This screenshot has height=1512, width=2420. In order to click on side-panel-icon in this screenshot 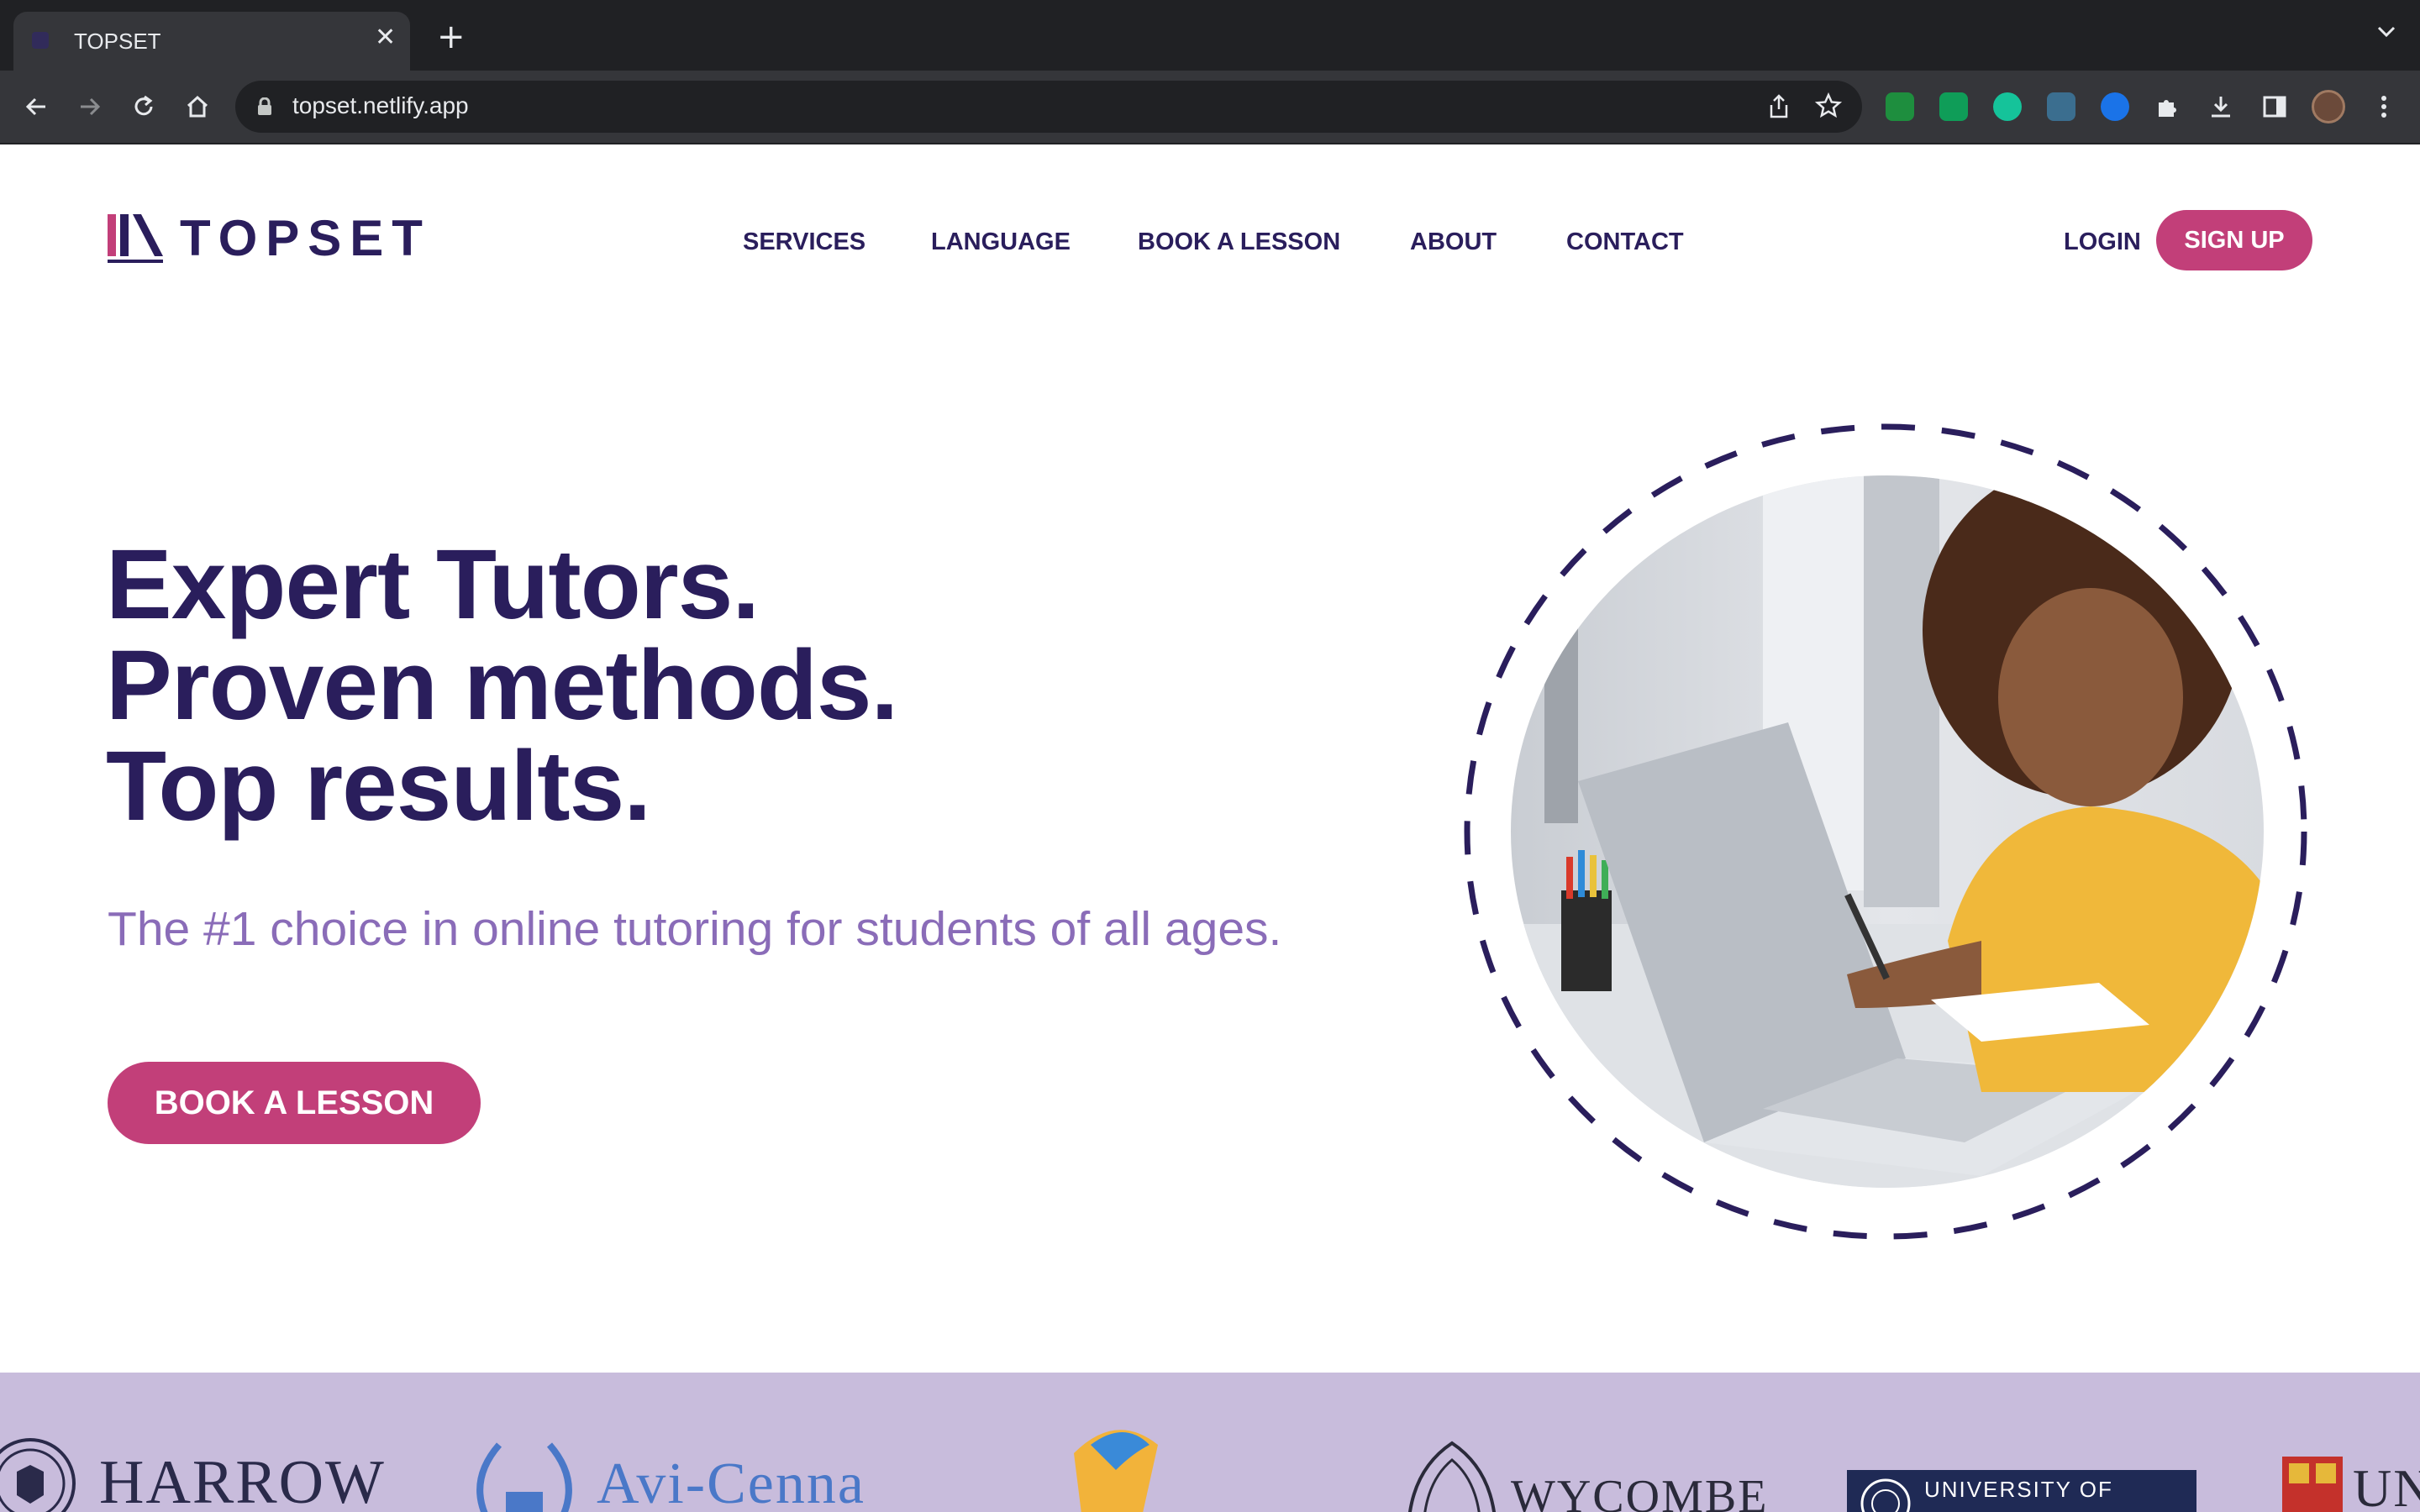, I will do `click(2275, 107)`.